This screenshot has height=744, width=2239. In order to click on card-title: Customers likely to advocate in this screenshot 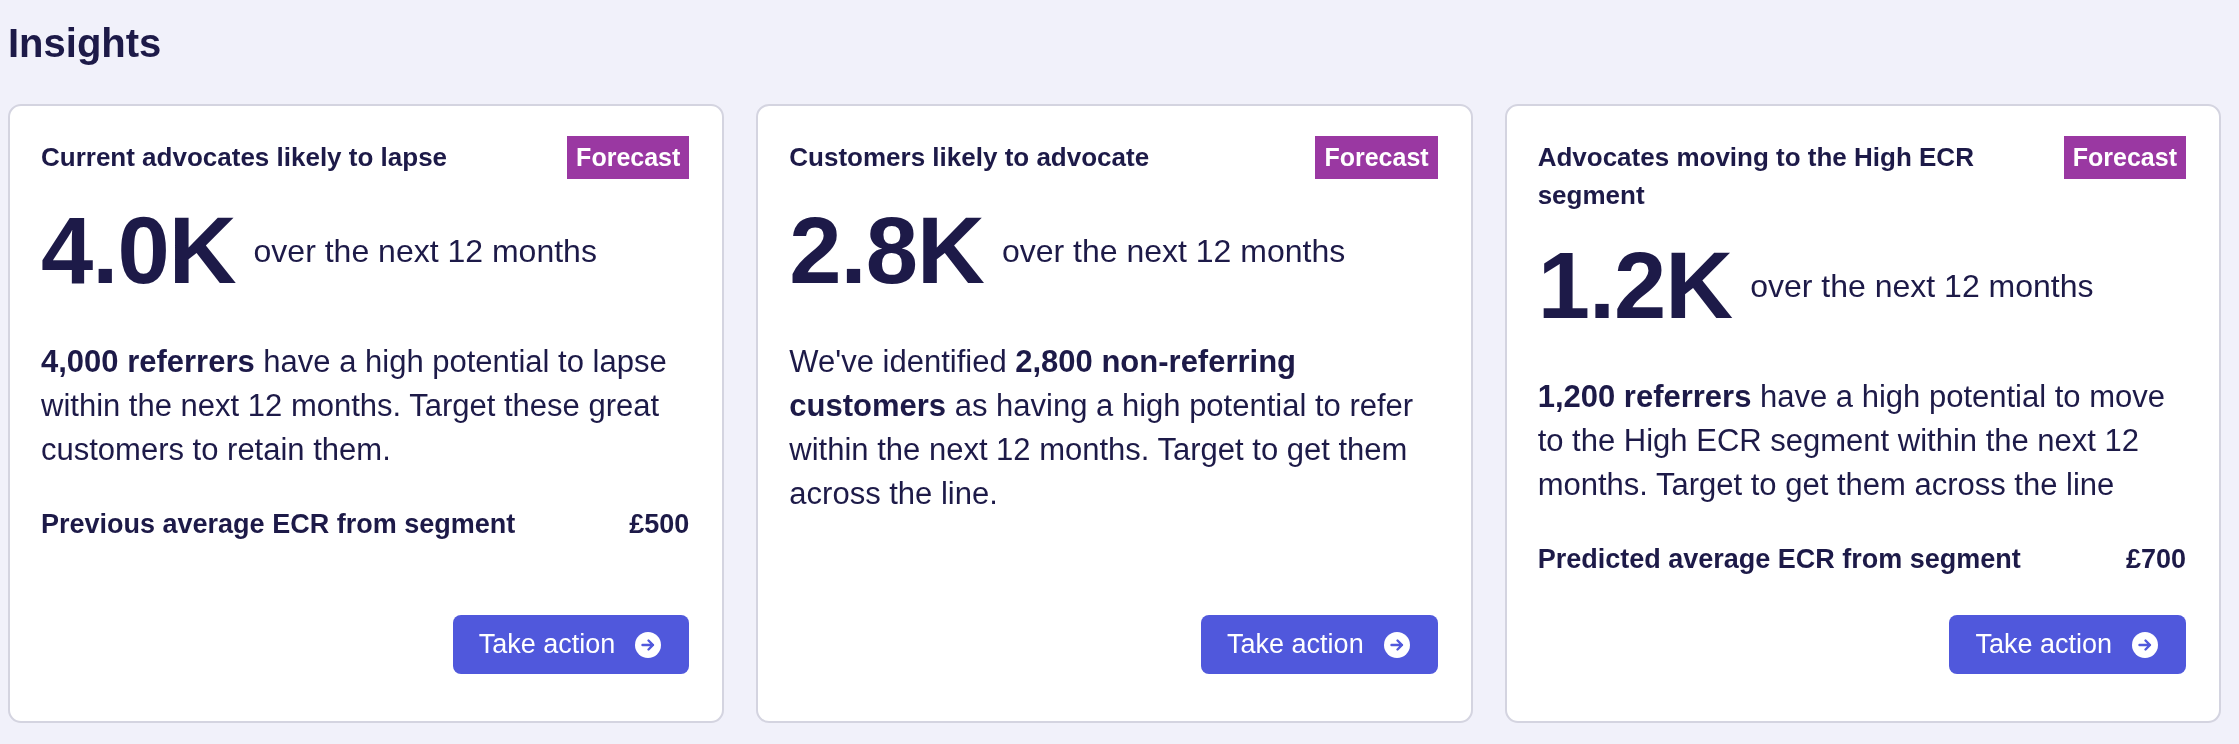, I will do `click(969, 157)`.